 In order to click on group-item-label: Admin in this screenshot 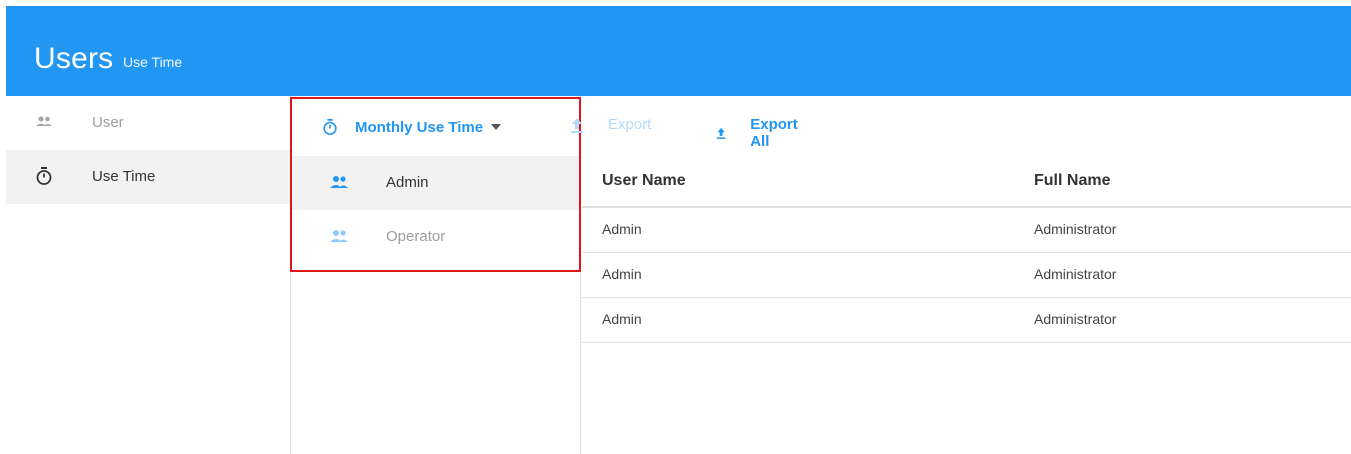, I will do `click(407, 182)`.